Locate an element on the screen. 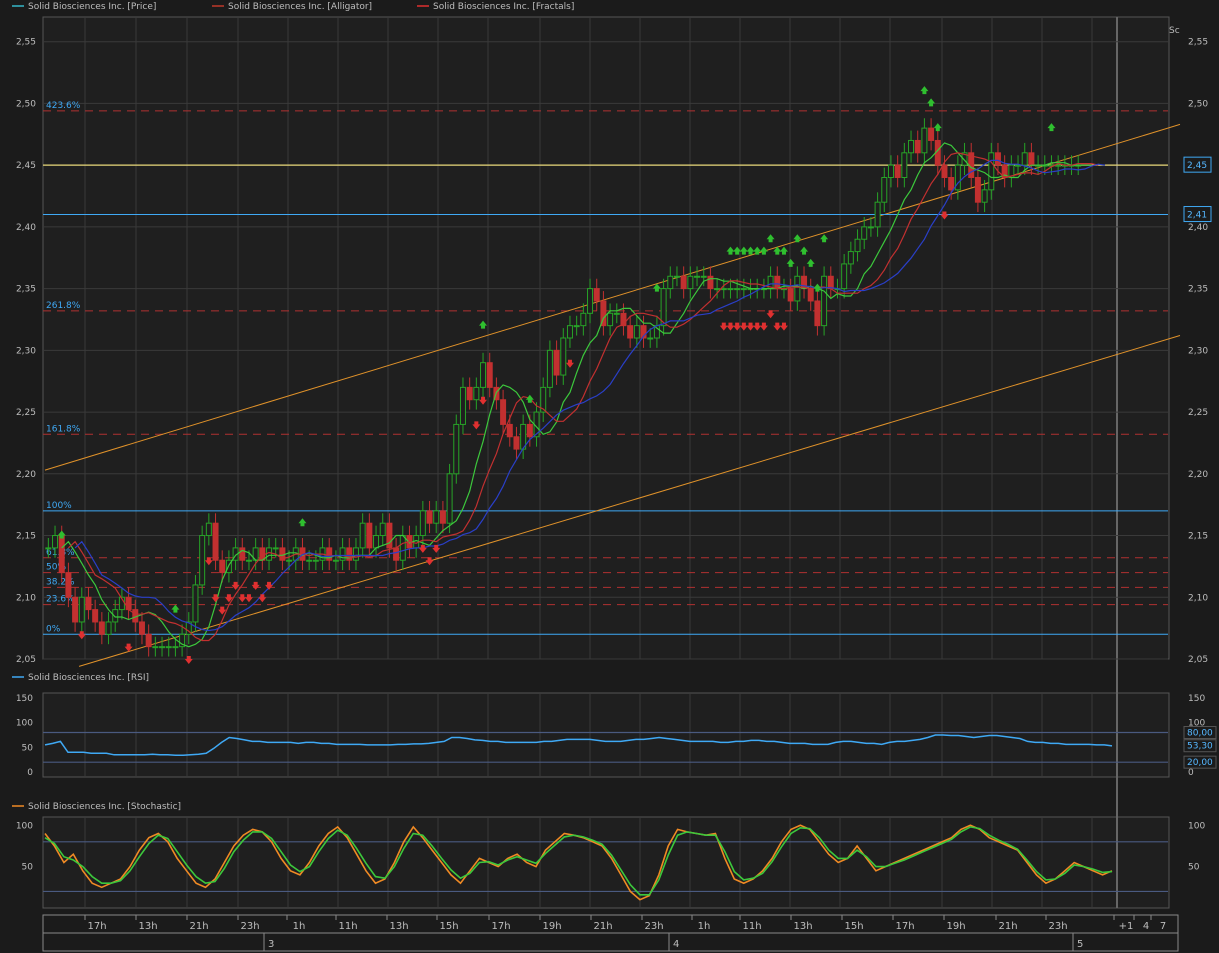 The width and height of the screenshot is (1219, 953). y-tick-right: 2,10 is located at coordinates (1198, 598).